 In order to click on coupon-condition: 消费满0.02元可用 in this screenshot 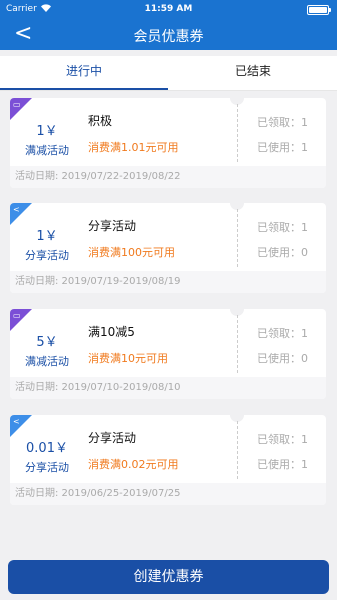, I will do `click(133, 464)`.